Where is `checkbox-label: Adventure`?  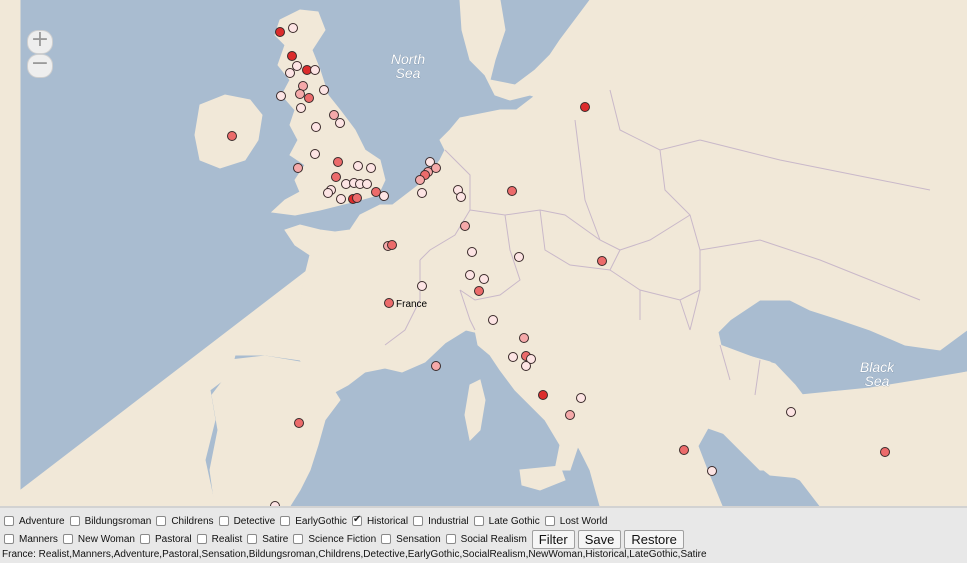
checkbox-label: Adventure is located at coordinates (42, 521).